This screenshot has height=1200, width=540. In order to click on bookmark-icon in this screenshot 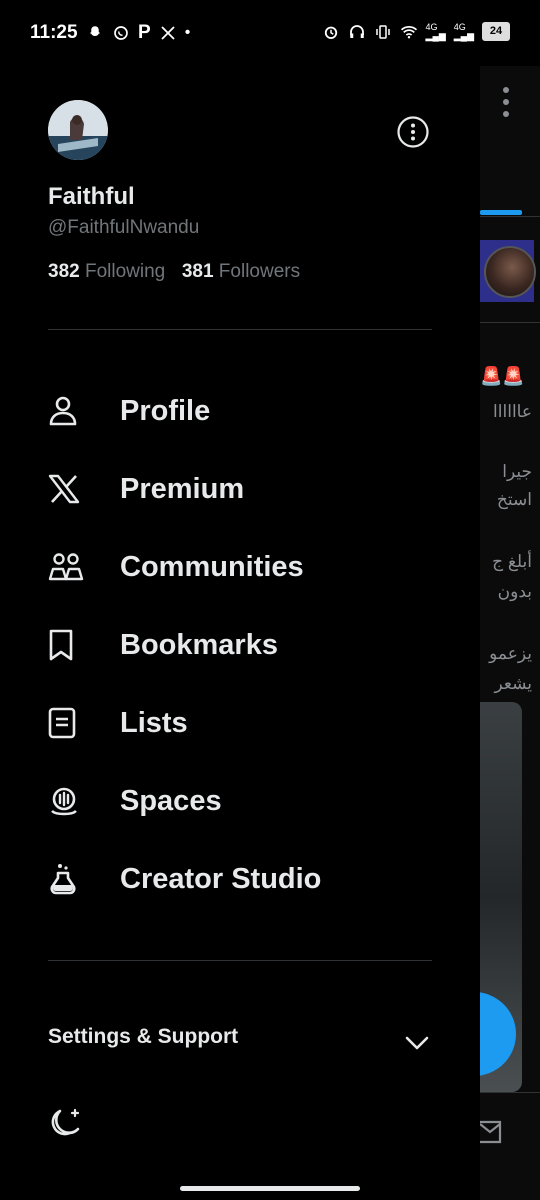, I will do `click(61, 645)`.